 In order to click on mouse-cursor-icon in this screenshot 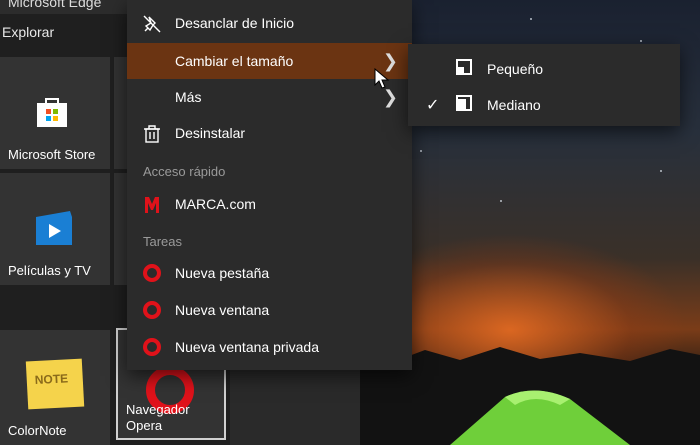, I will do `click(382, 78)`.